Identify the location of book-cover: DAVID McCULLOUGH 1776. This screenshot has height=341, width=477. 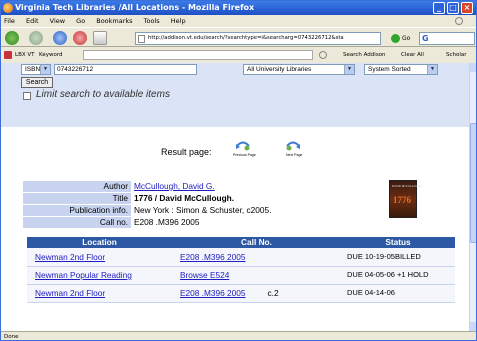
(405, 199).